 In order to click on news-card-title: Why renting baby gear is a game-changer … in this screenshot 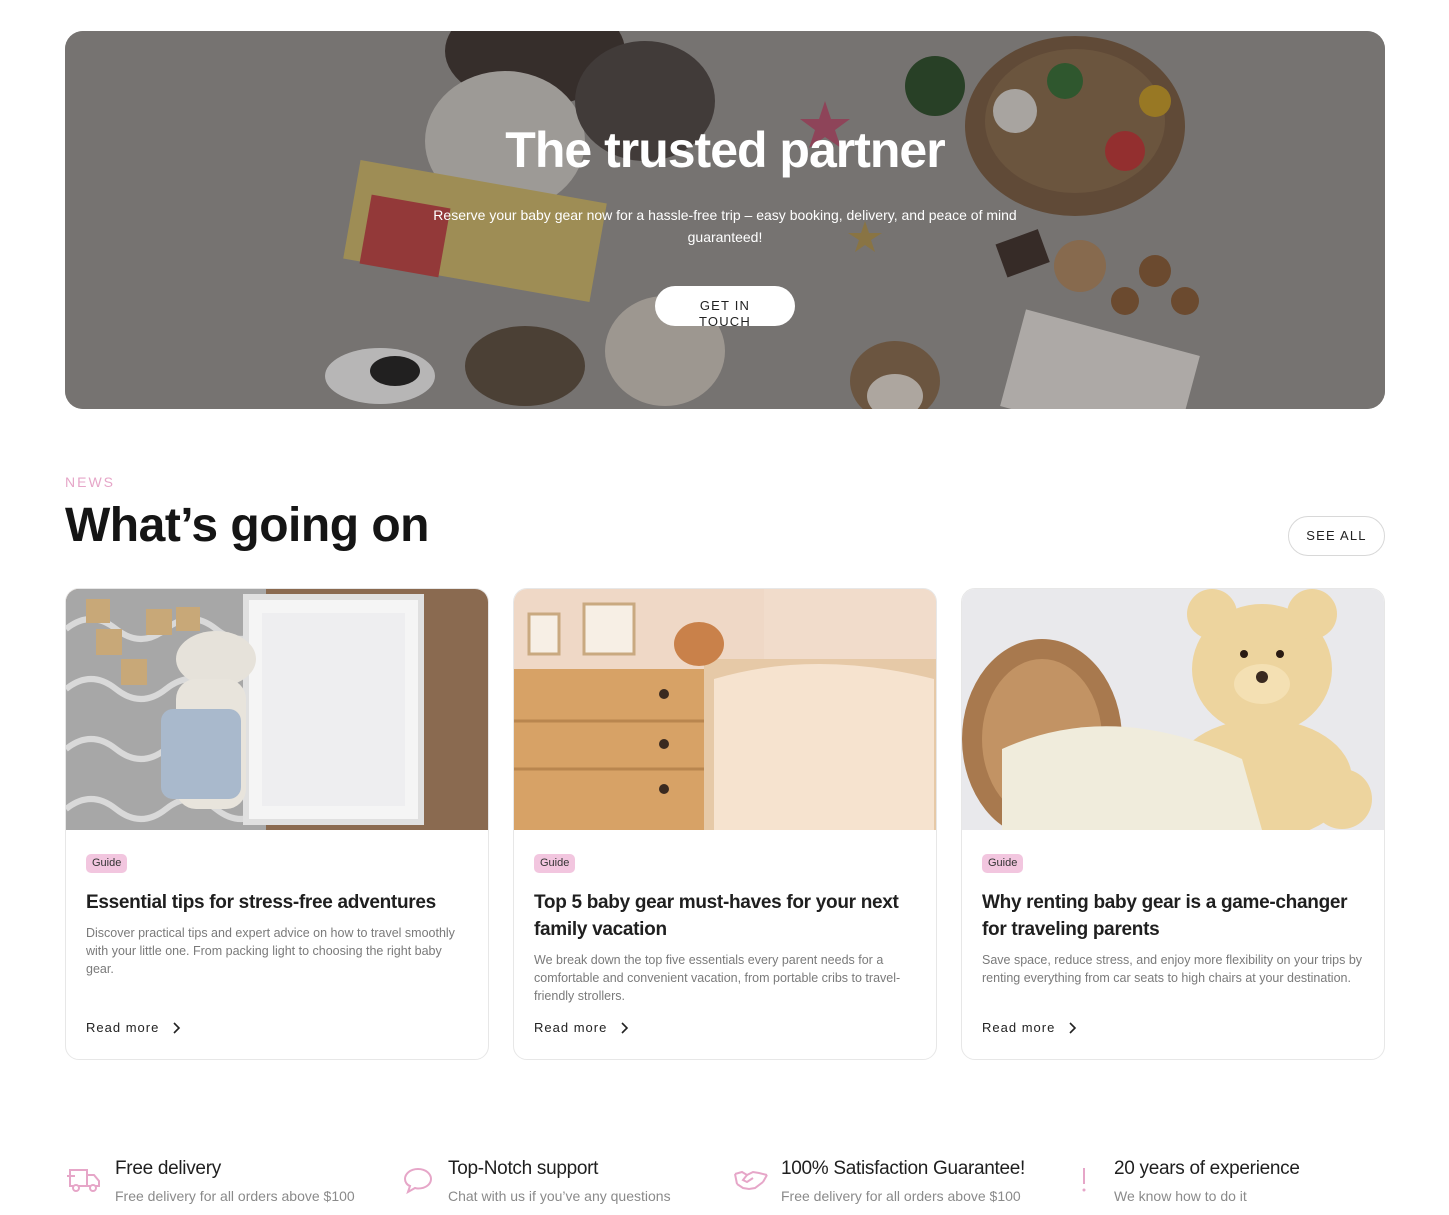, I will do `click(1173, 916)`.